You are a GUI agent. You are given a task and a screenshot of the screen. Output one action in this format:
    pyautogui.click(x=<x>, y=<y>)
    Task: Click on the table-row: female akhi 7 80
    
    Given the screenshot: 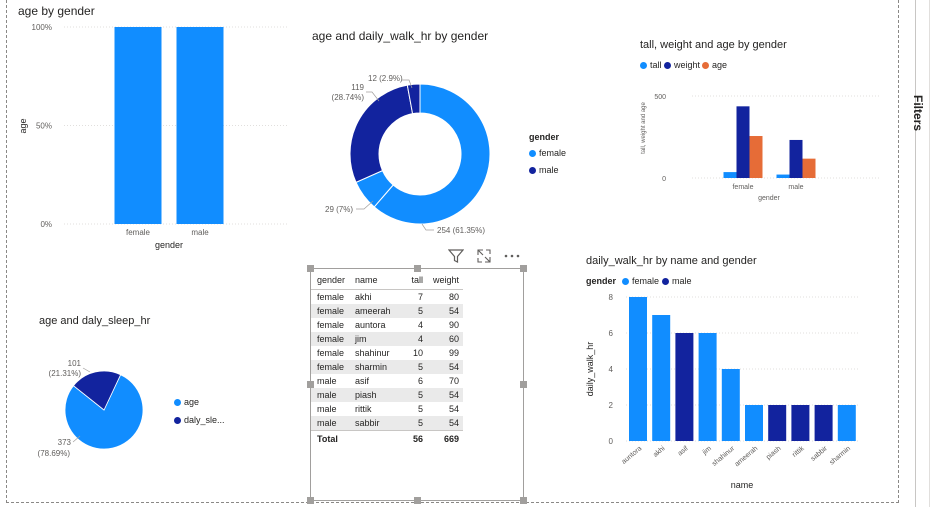 What is the action you would take?
    pyautogui.click(x=387, y=297)
    